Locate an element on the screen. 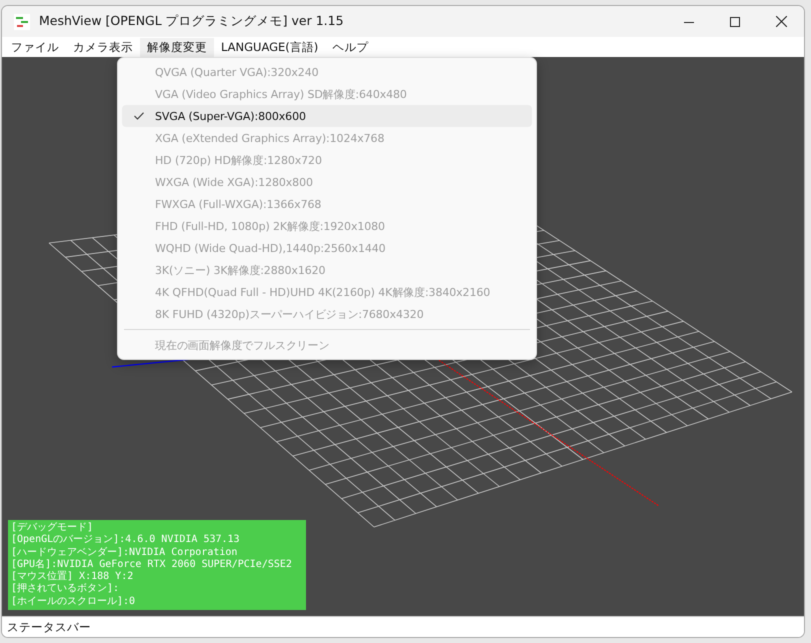  menu-item: カメラ表示 is located at coordinates (103, 47).